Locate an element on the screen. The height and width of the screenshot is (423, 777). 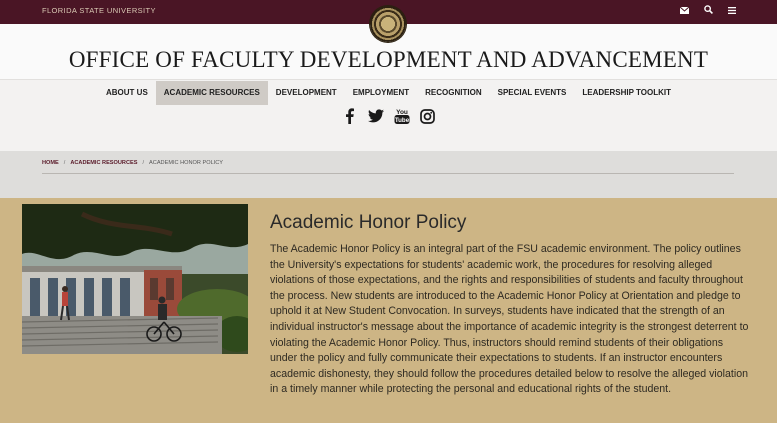
campus-photo is located at coordinates (135, 279).